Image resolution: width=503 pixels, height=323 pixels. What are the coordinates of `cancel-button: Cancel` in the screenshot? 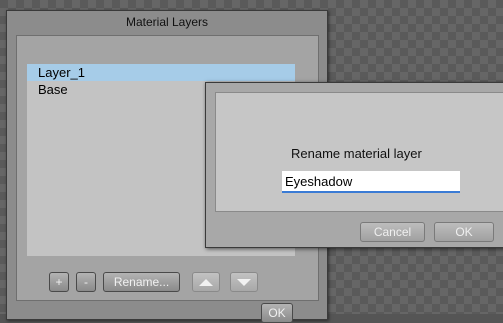 It's located at (392, 232).